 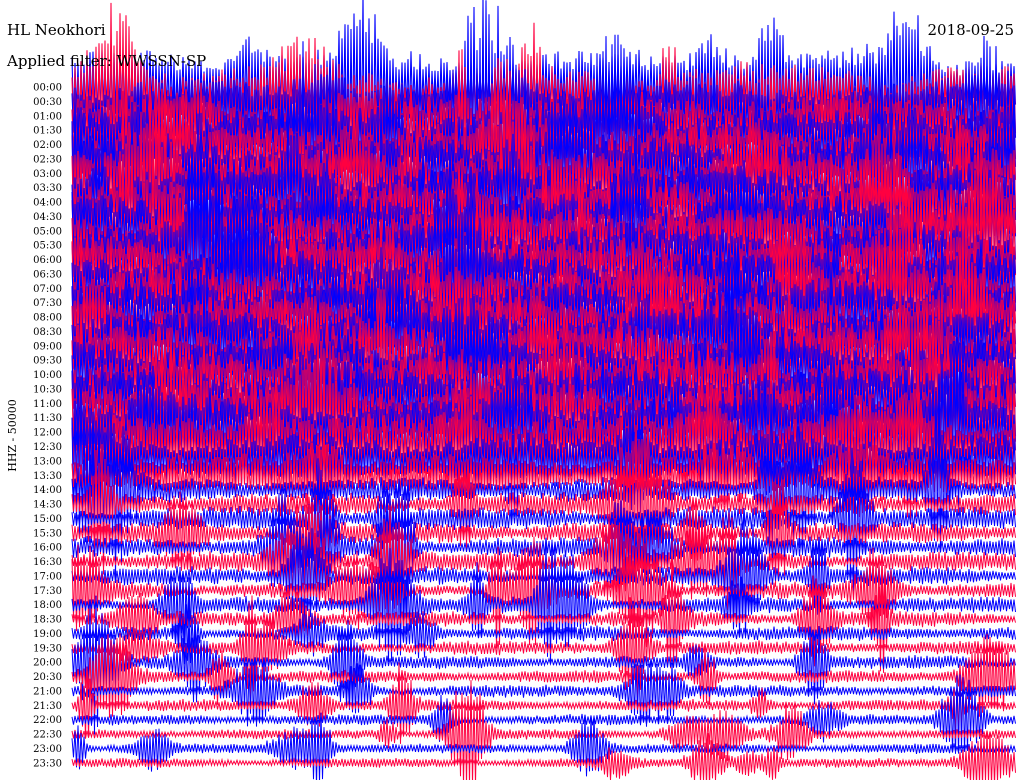 What do you see at coordinates (107, 61) in the screenshot?
I see `filter-label: Applied filter: WWSSN-SP` at bounding box center [107, 61].